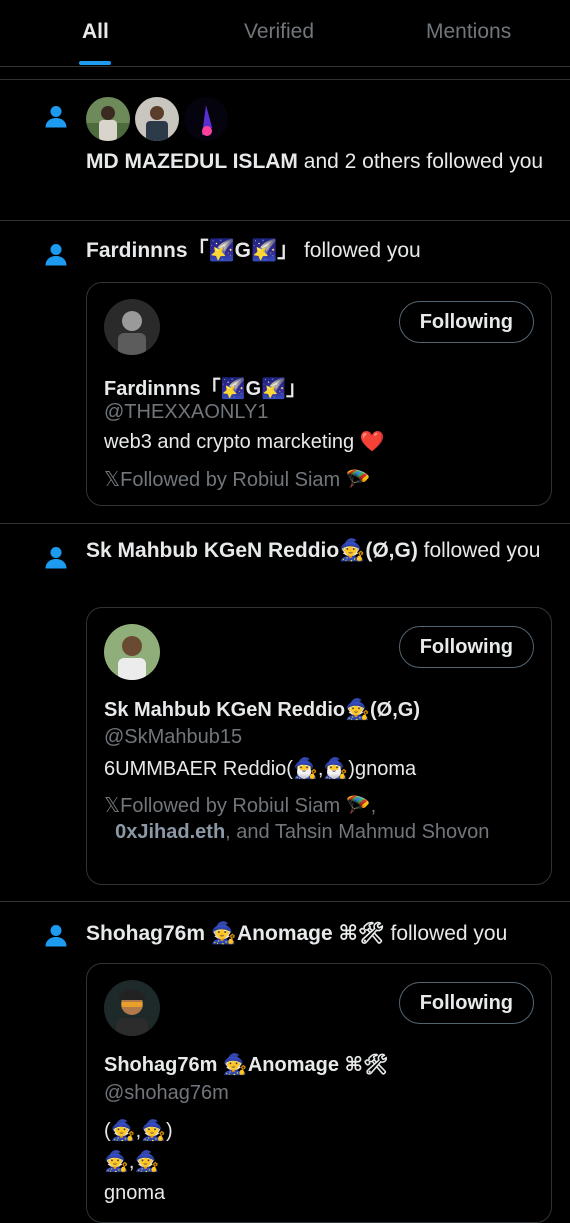 The image size is (570, 1223). What do you see at coordinates (235, 933) in the screenshot?
I see `actor-name: Shohag76m 🧙Anomage ⌘🛠` at bounding box center [235, 933].